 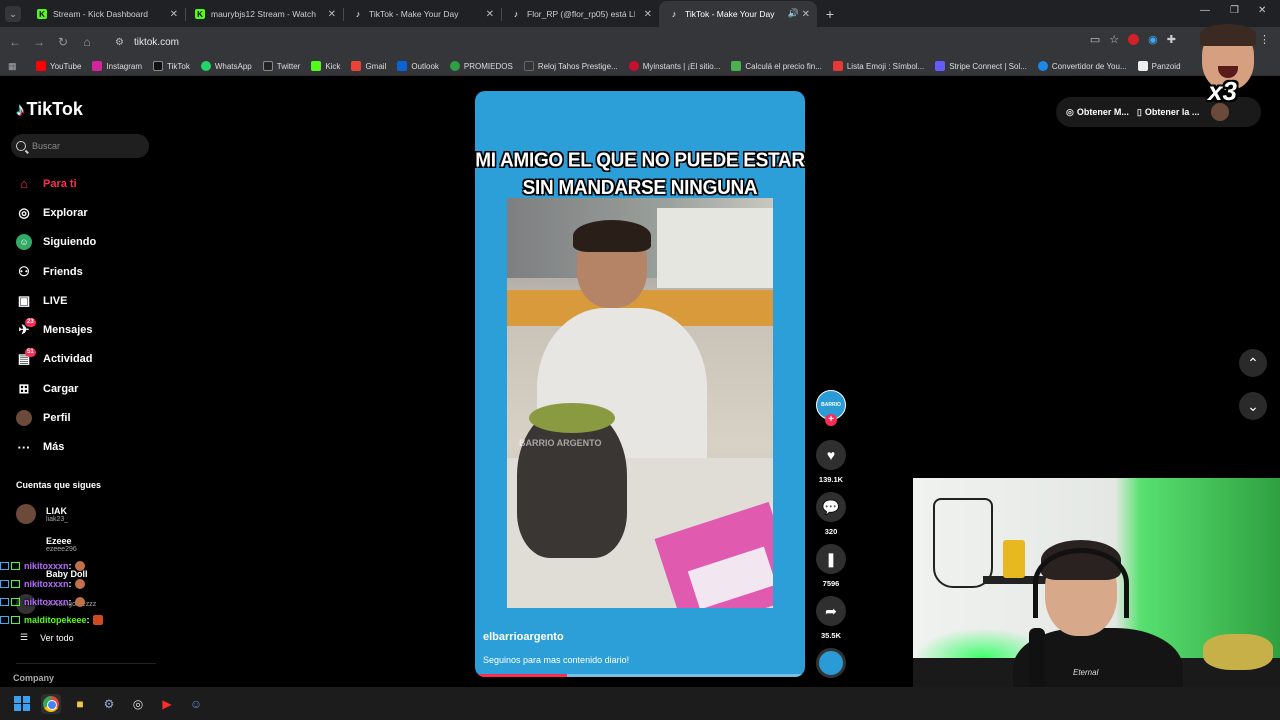 What do you see at coordinates (26, 514) in the screenshot?
I see `avatar` at bounding box center [26, 514].